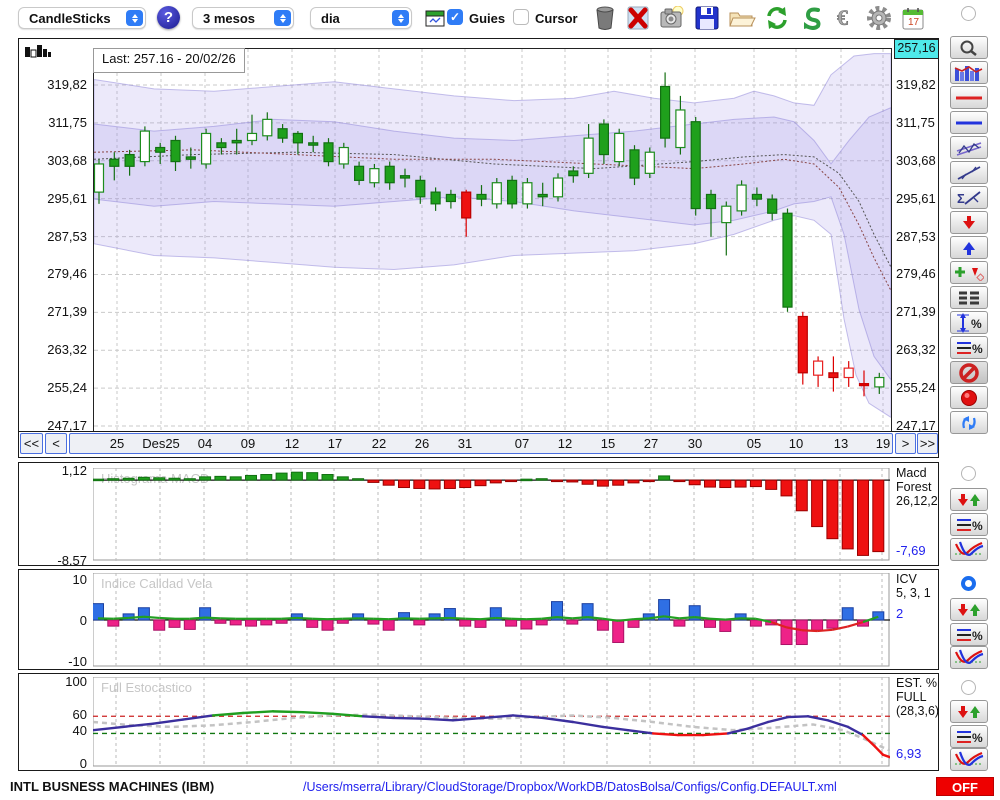 The height and width of the screenshot is (800, 1000). Describe the element at coordinates (777, 18) in the screenshot. I see `refresh-icon` at that location.